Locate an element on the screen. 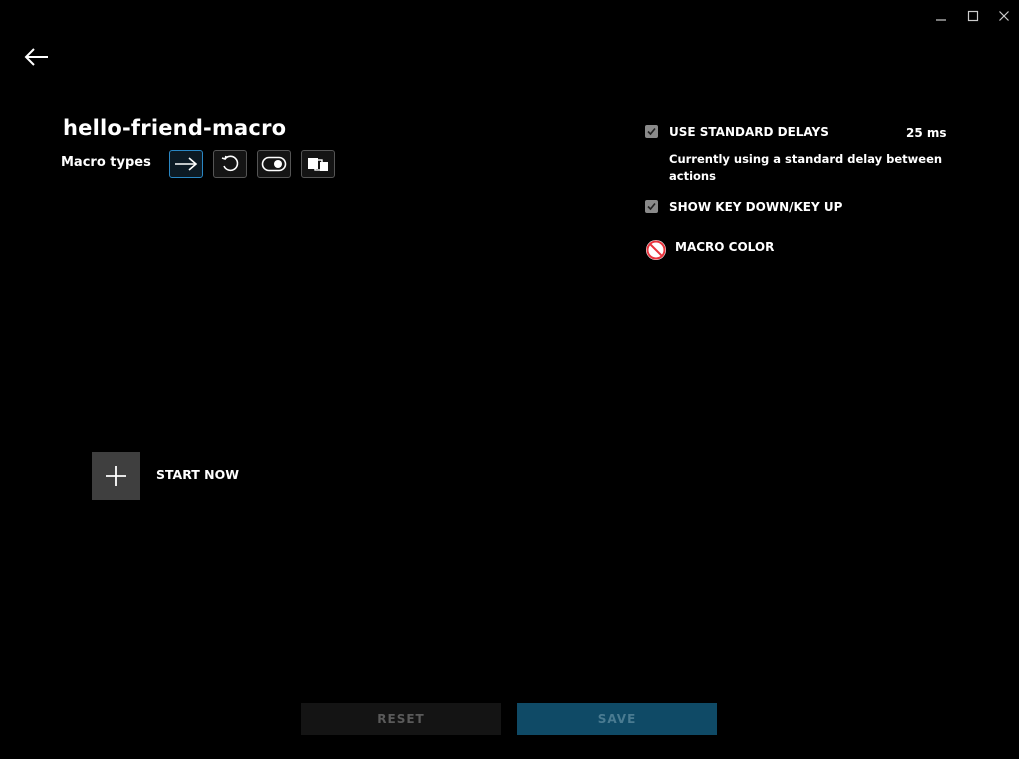 The height and width of the screenshot is (759, 1019). back-arrow-icon is located at coordinates (36, 57).